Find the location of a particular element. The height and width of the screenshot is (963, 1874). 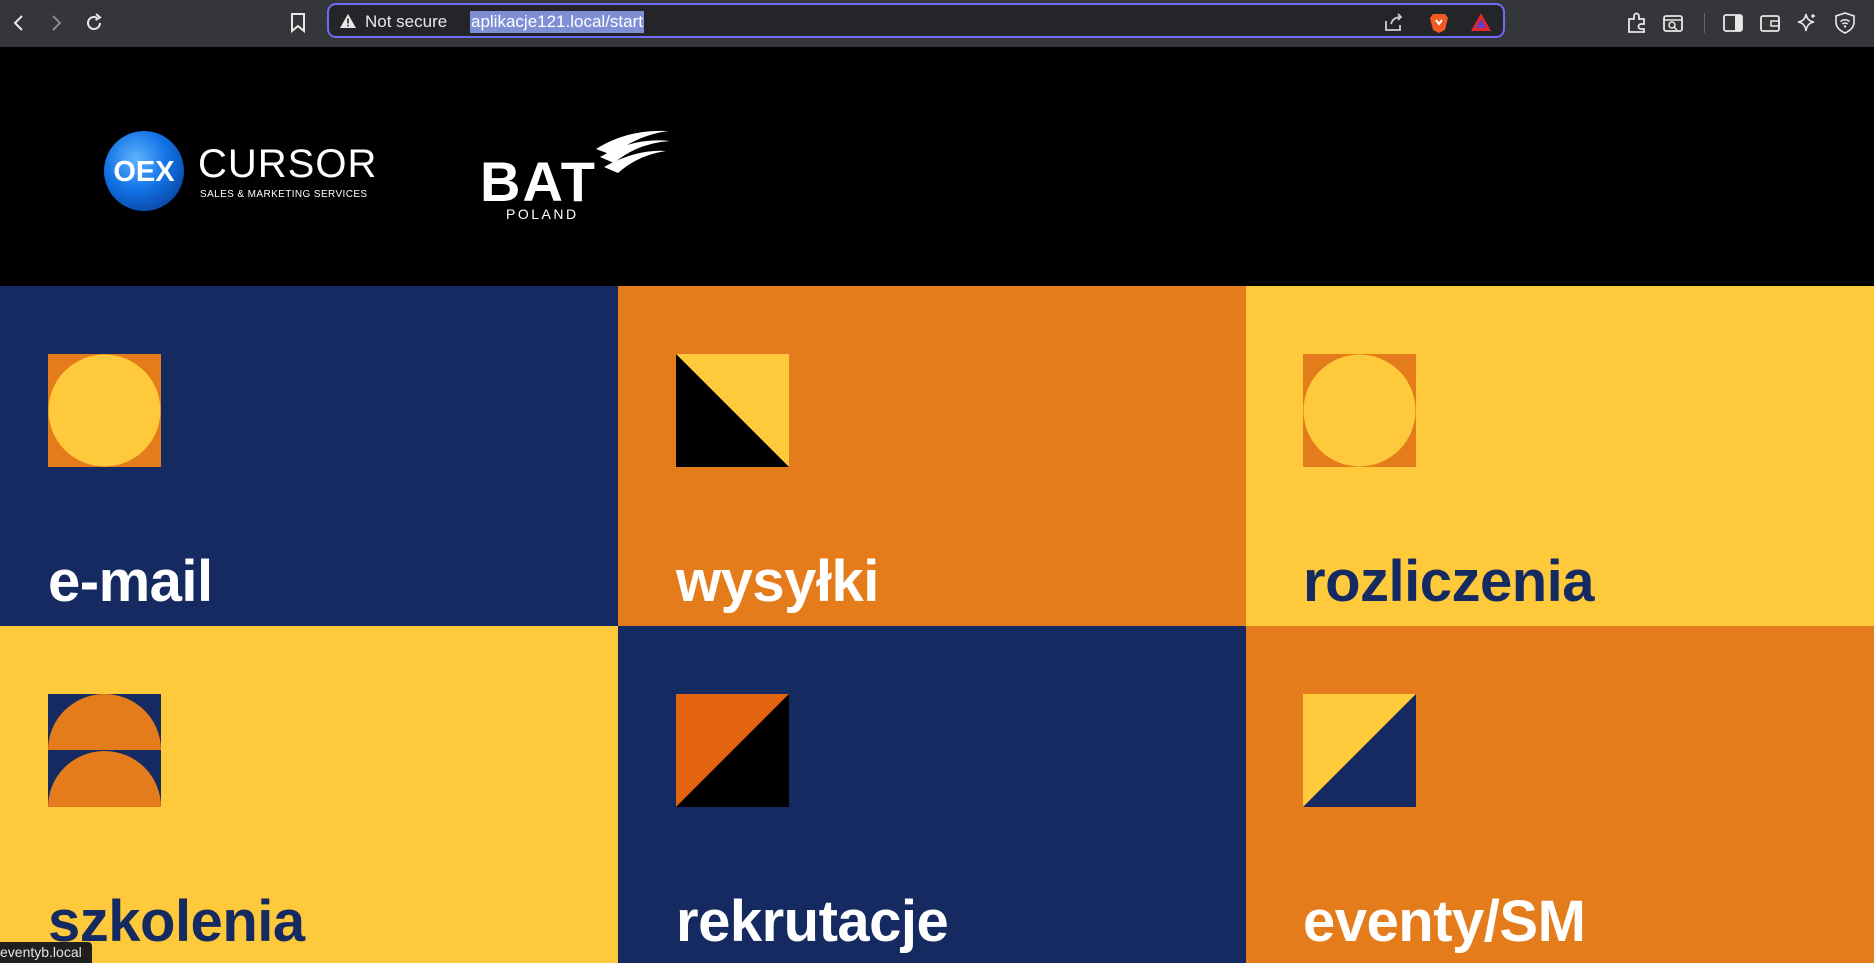

oex-cursor-logo: OEX CURSOR SALES & MARKETING SERVICES is located at coordinates (244, 171).